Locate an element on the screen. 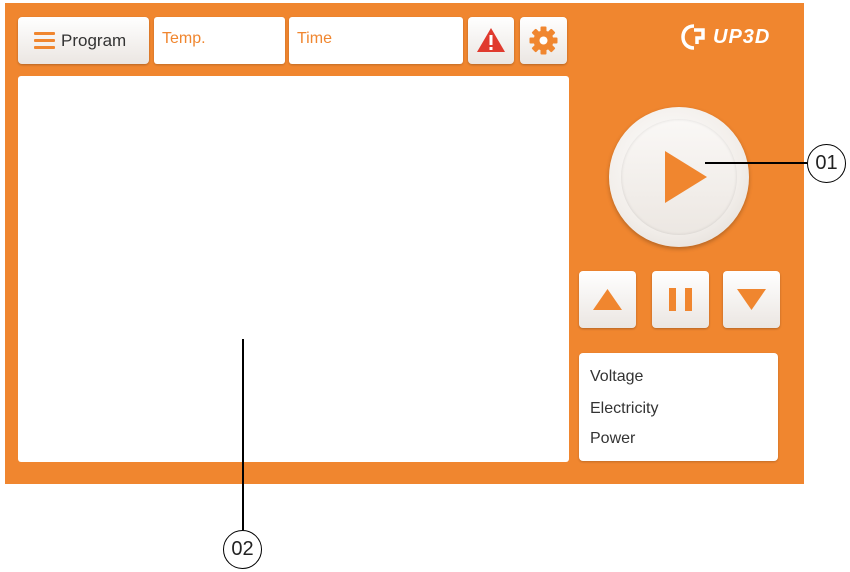 The height and width of the screenshot is (572, 850). up-button is located at coordinates (607, 299).